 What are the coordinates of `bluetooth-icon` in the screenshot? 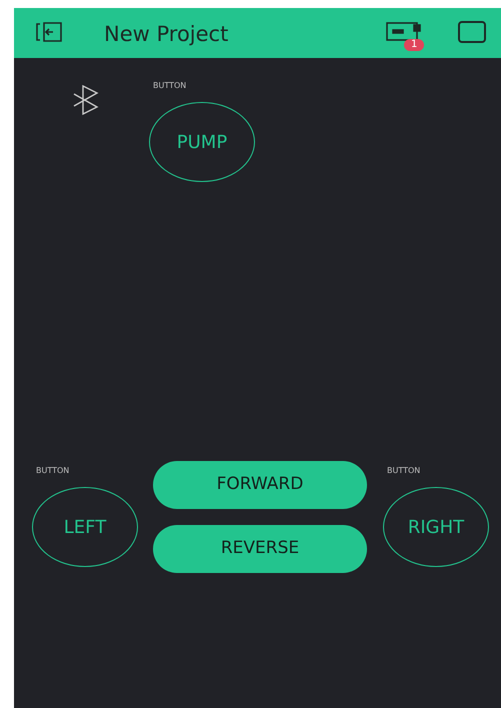 It's located at (86, 100).